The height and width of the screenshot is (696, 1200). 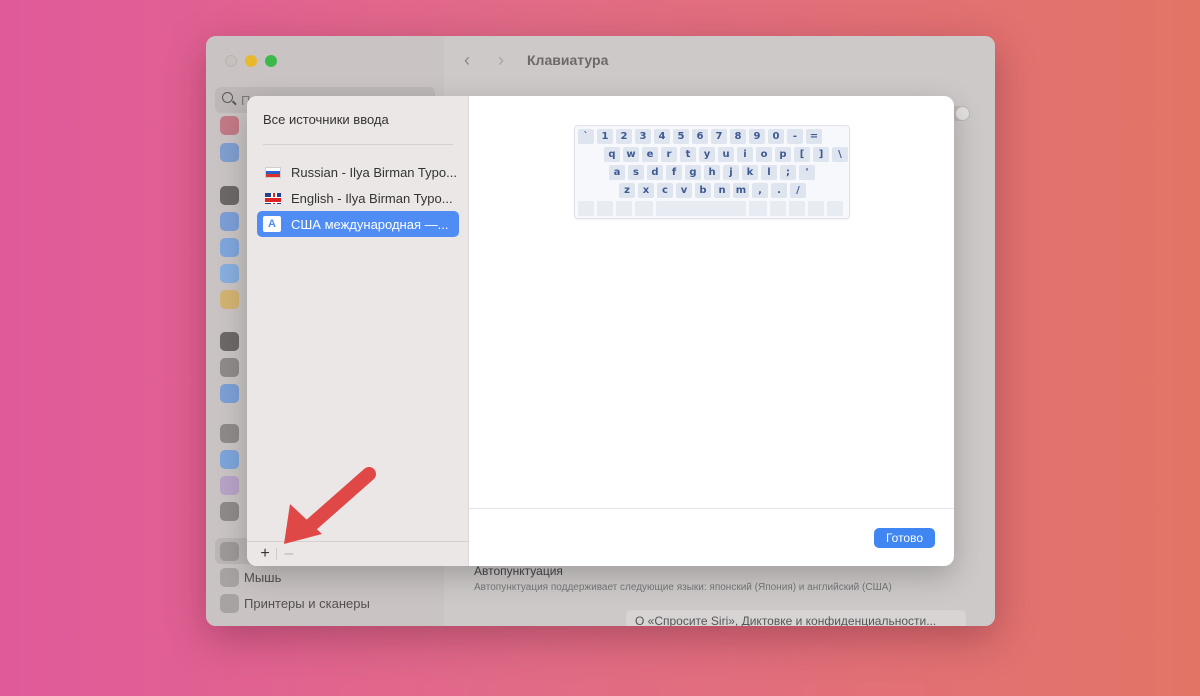 I want to click on keyboard-key: 9, so click(x=757, y=136).